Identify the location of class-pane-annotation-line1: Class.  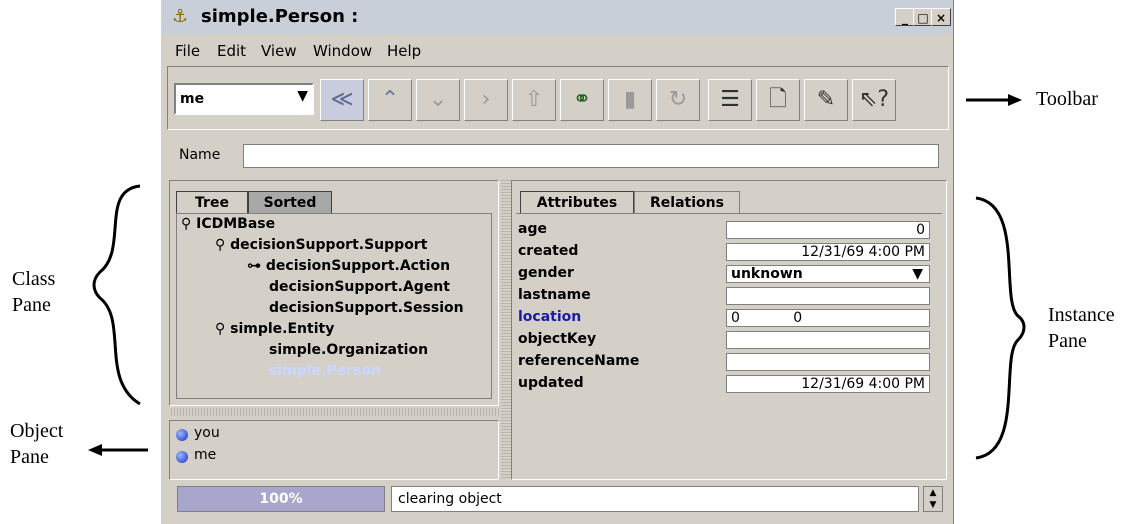
(34, 279).